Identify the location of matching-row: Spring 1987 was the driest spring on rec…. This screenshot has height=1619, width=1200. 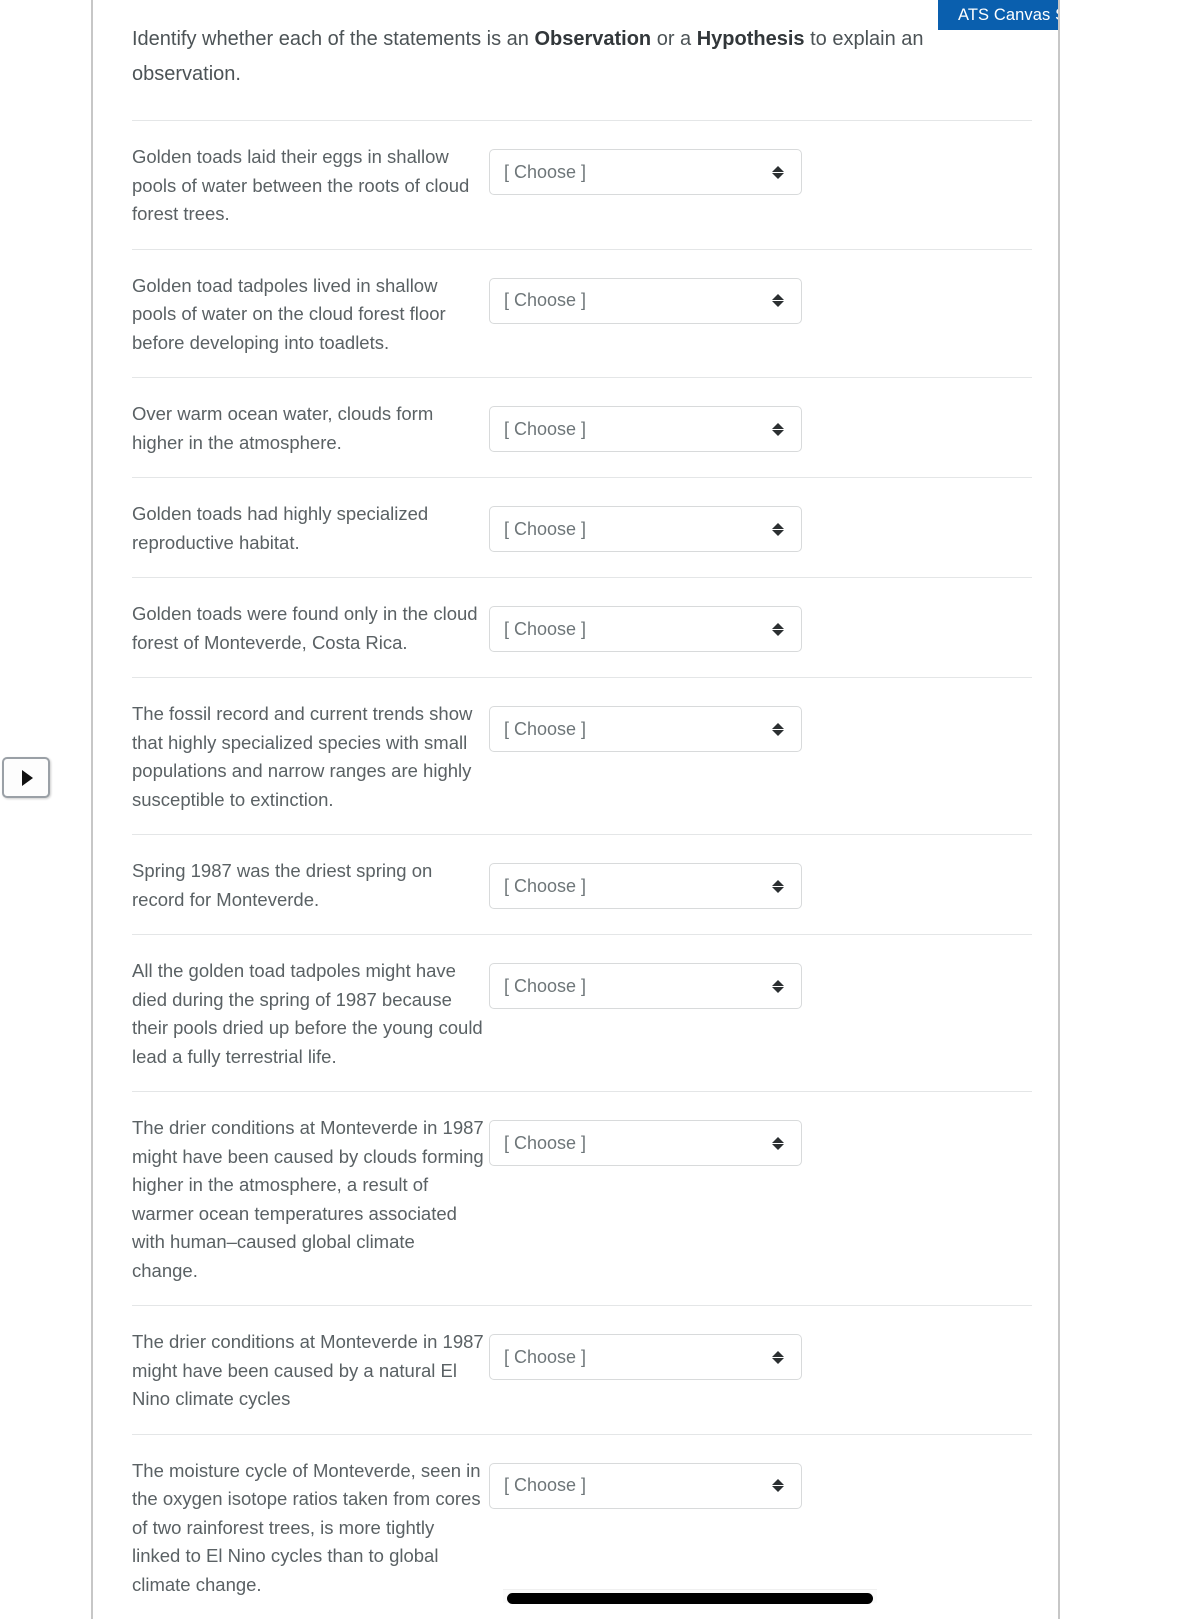
(582, 884).